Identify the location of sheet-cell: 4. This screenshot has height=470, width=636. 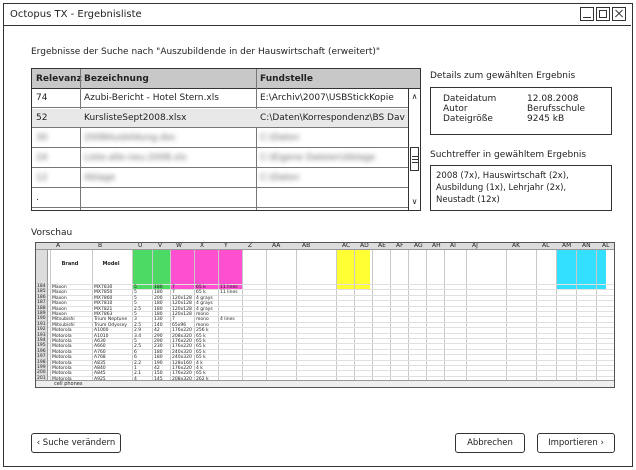
(135, 379).